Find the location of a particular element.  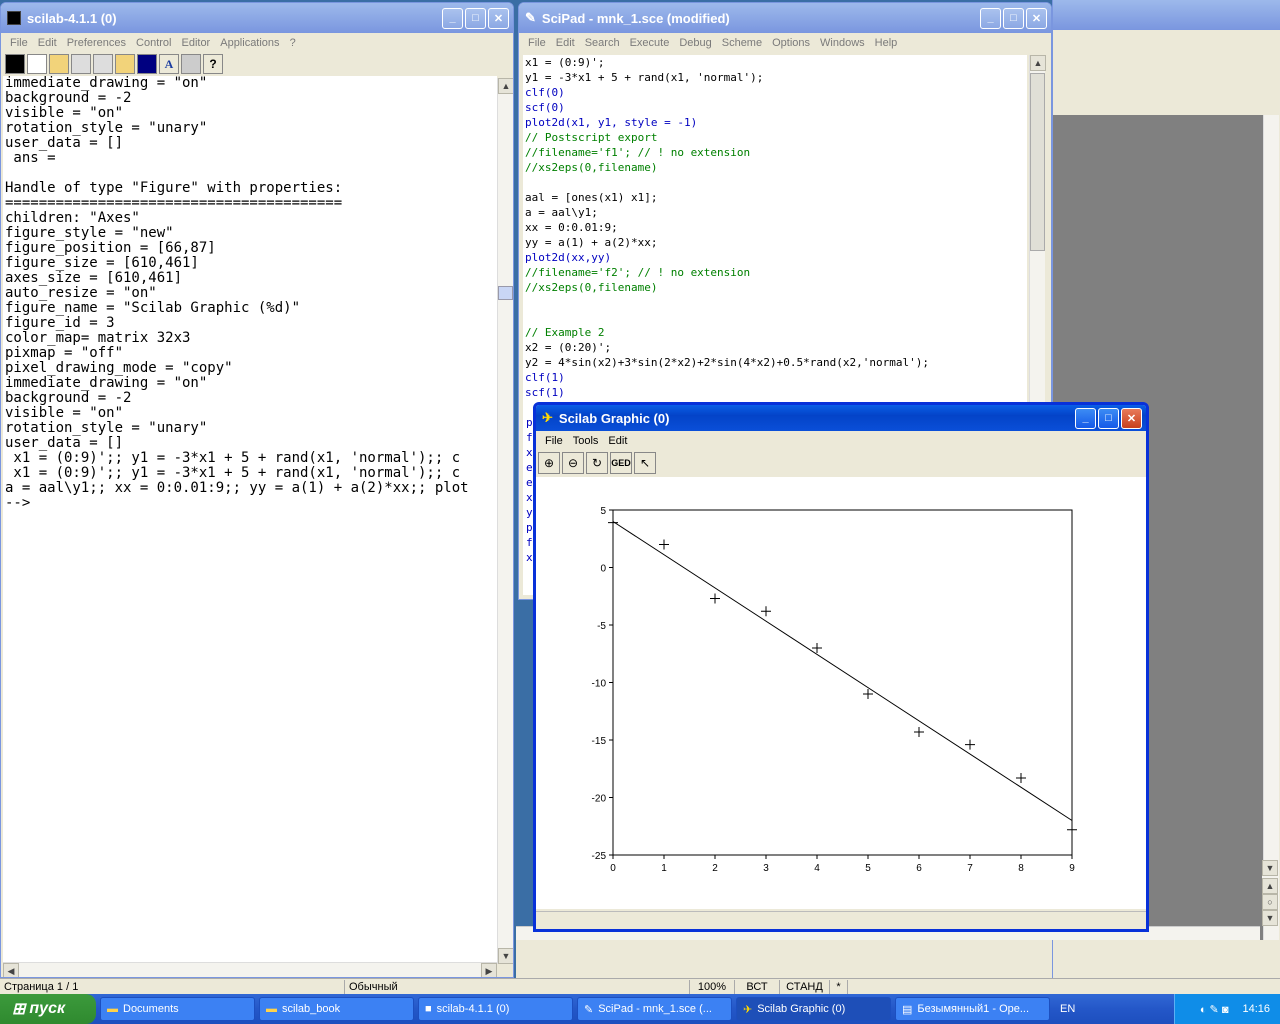

menu-control: Control is located at coordinates (153, 43).